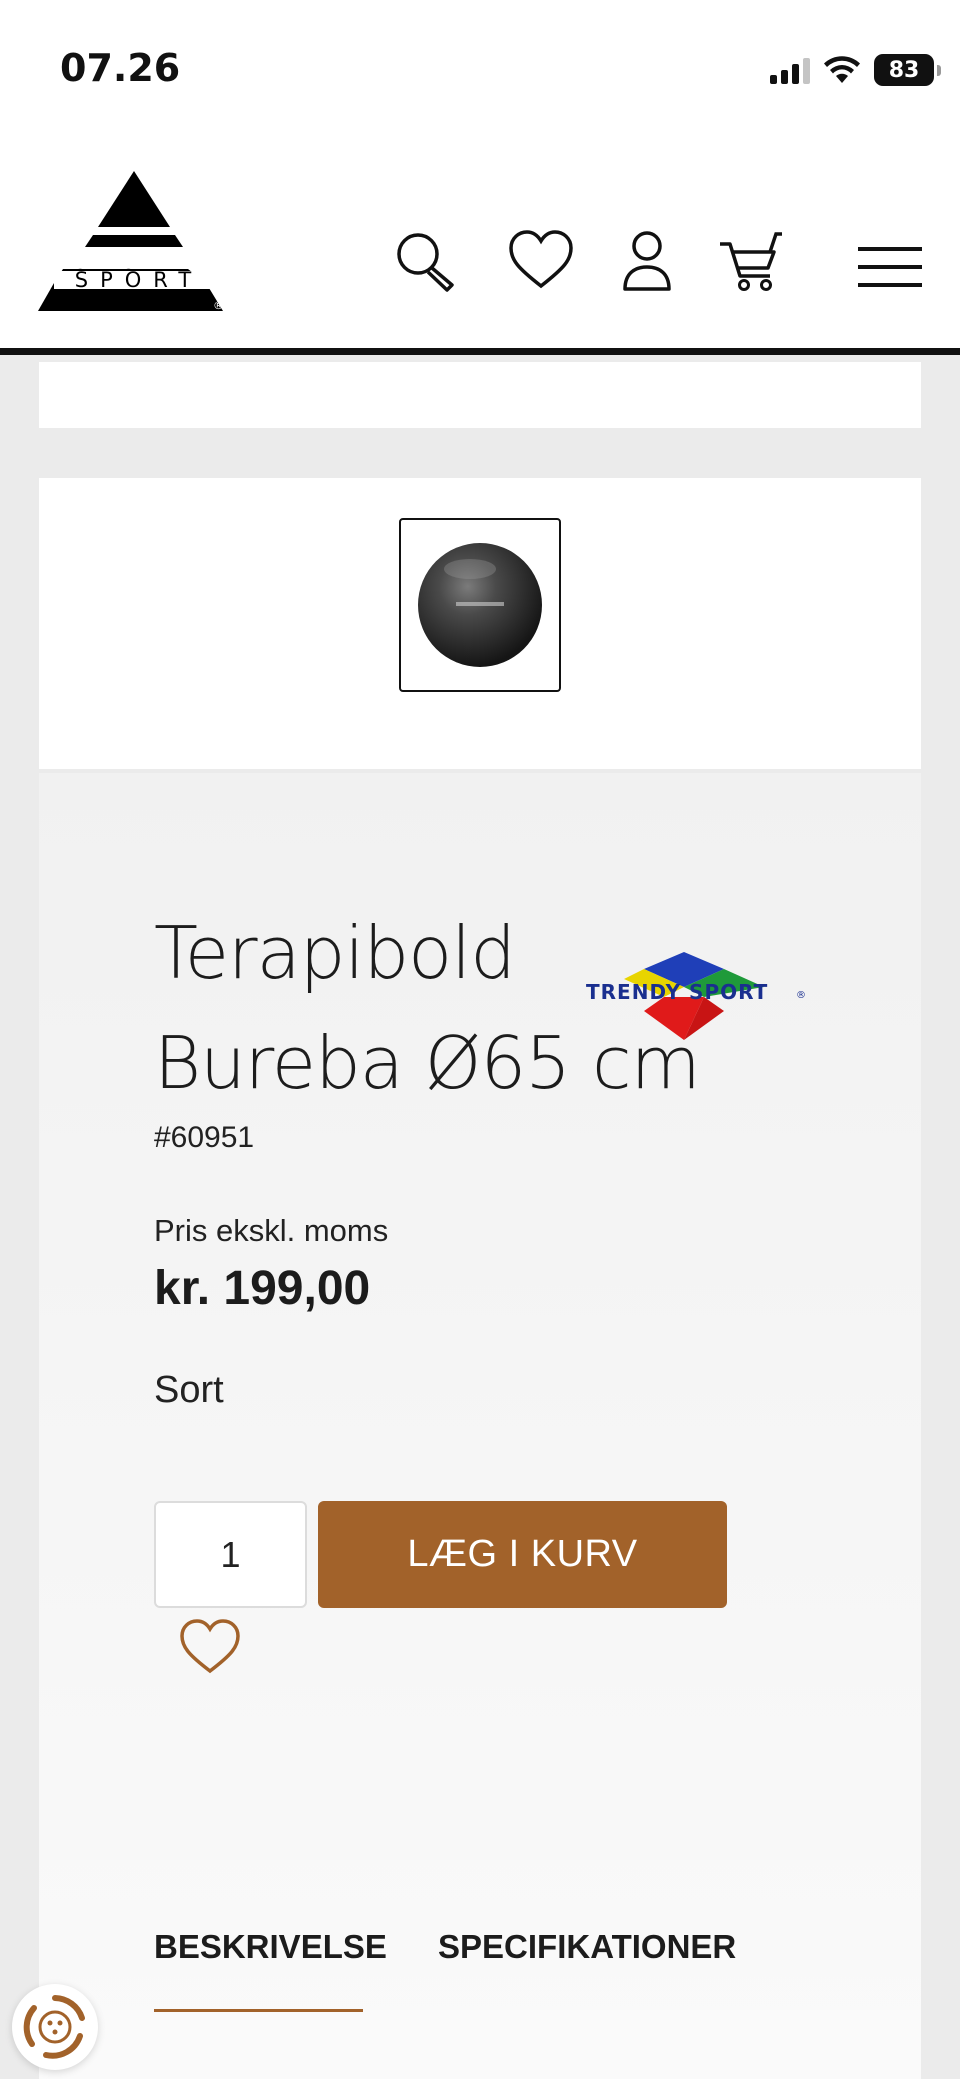 The height and width of the screenshot is (2079, 960). I want to click on top-card, so click(480, 395).